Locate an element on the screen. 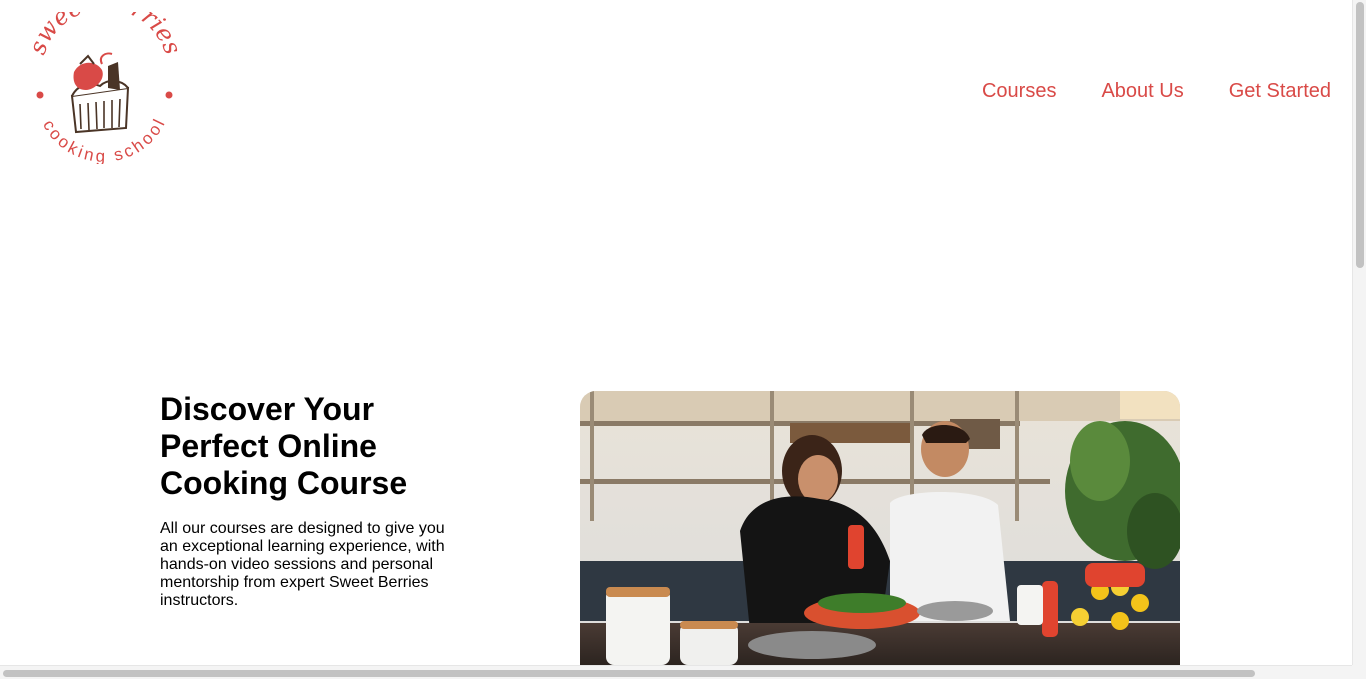 The image size is (1366, 679). horizontal-scrollbar-thumb is located at coordinates (629, 673).